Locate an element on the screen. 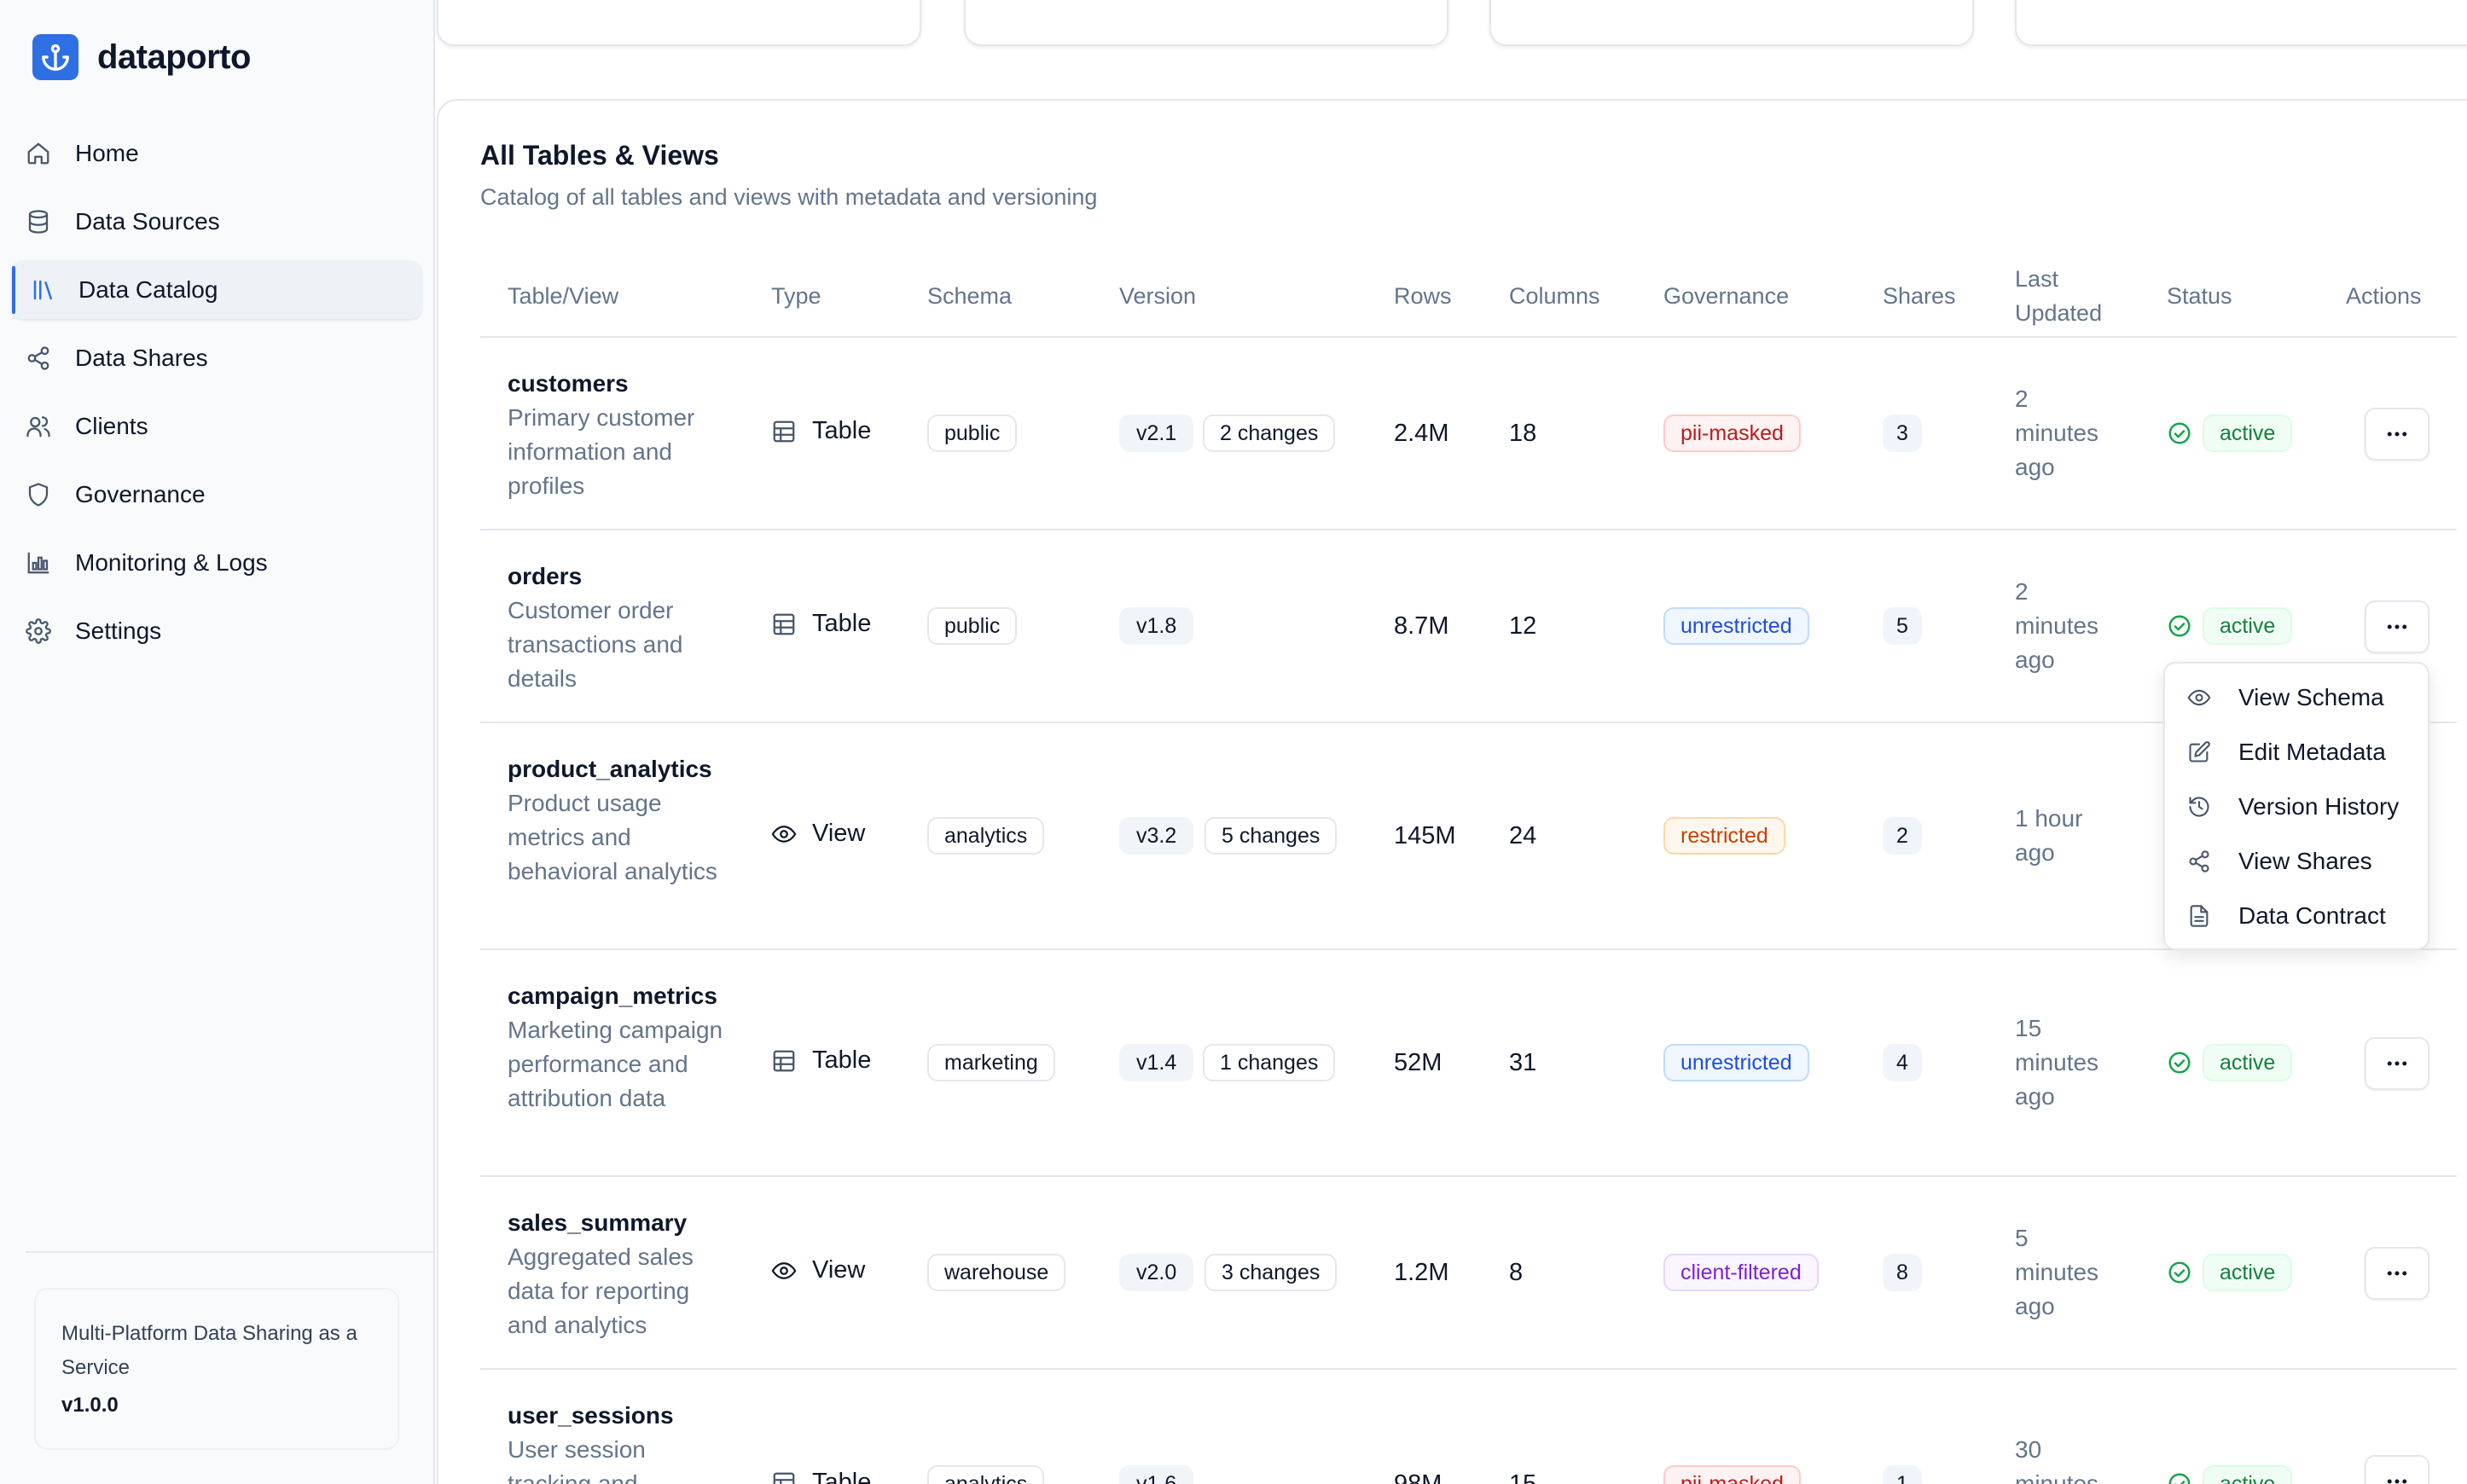  version-badge: v2.1 is located at coordinates (1156, 433).